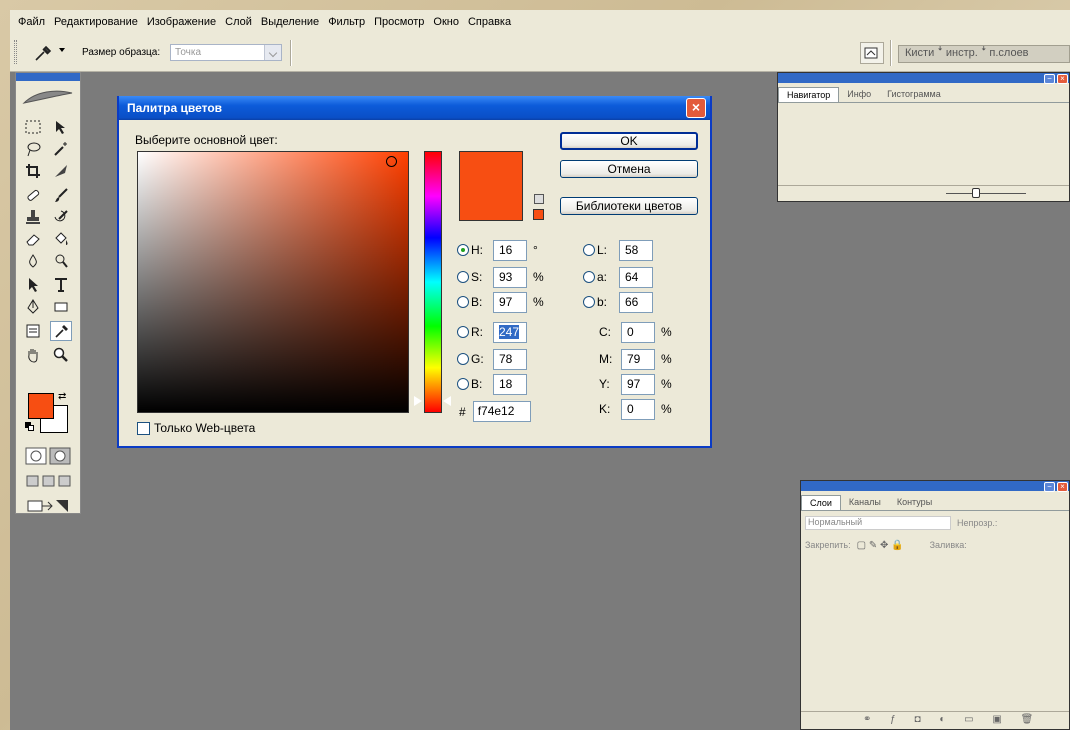 The height and width of the screenshot is (730, 1070). I want to click on rgb-b-input: 18, so click(510, 384).